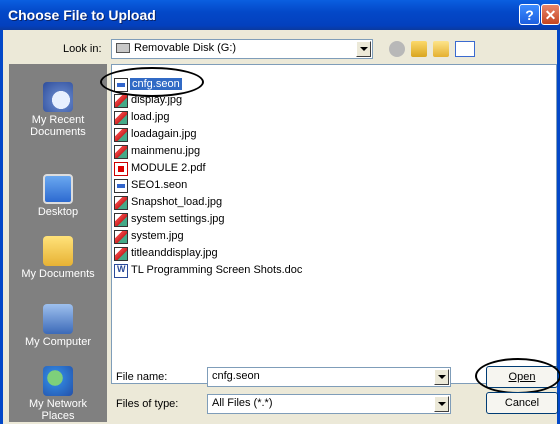 The image size is (560, 424). I want to click on pdf-file-icon, so click(121, 169).